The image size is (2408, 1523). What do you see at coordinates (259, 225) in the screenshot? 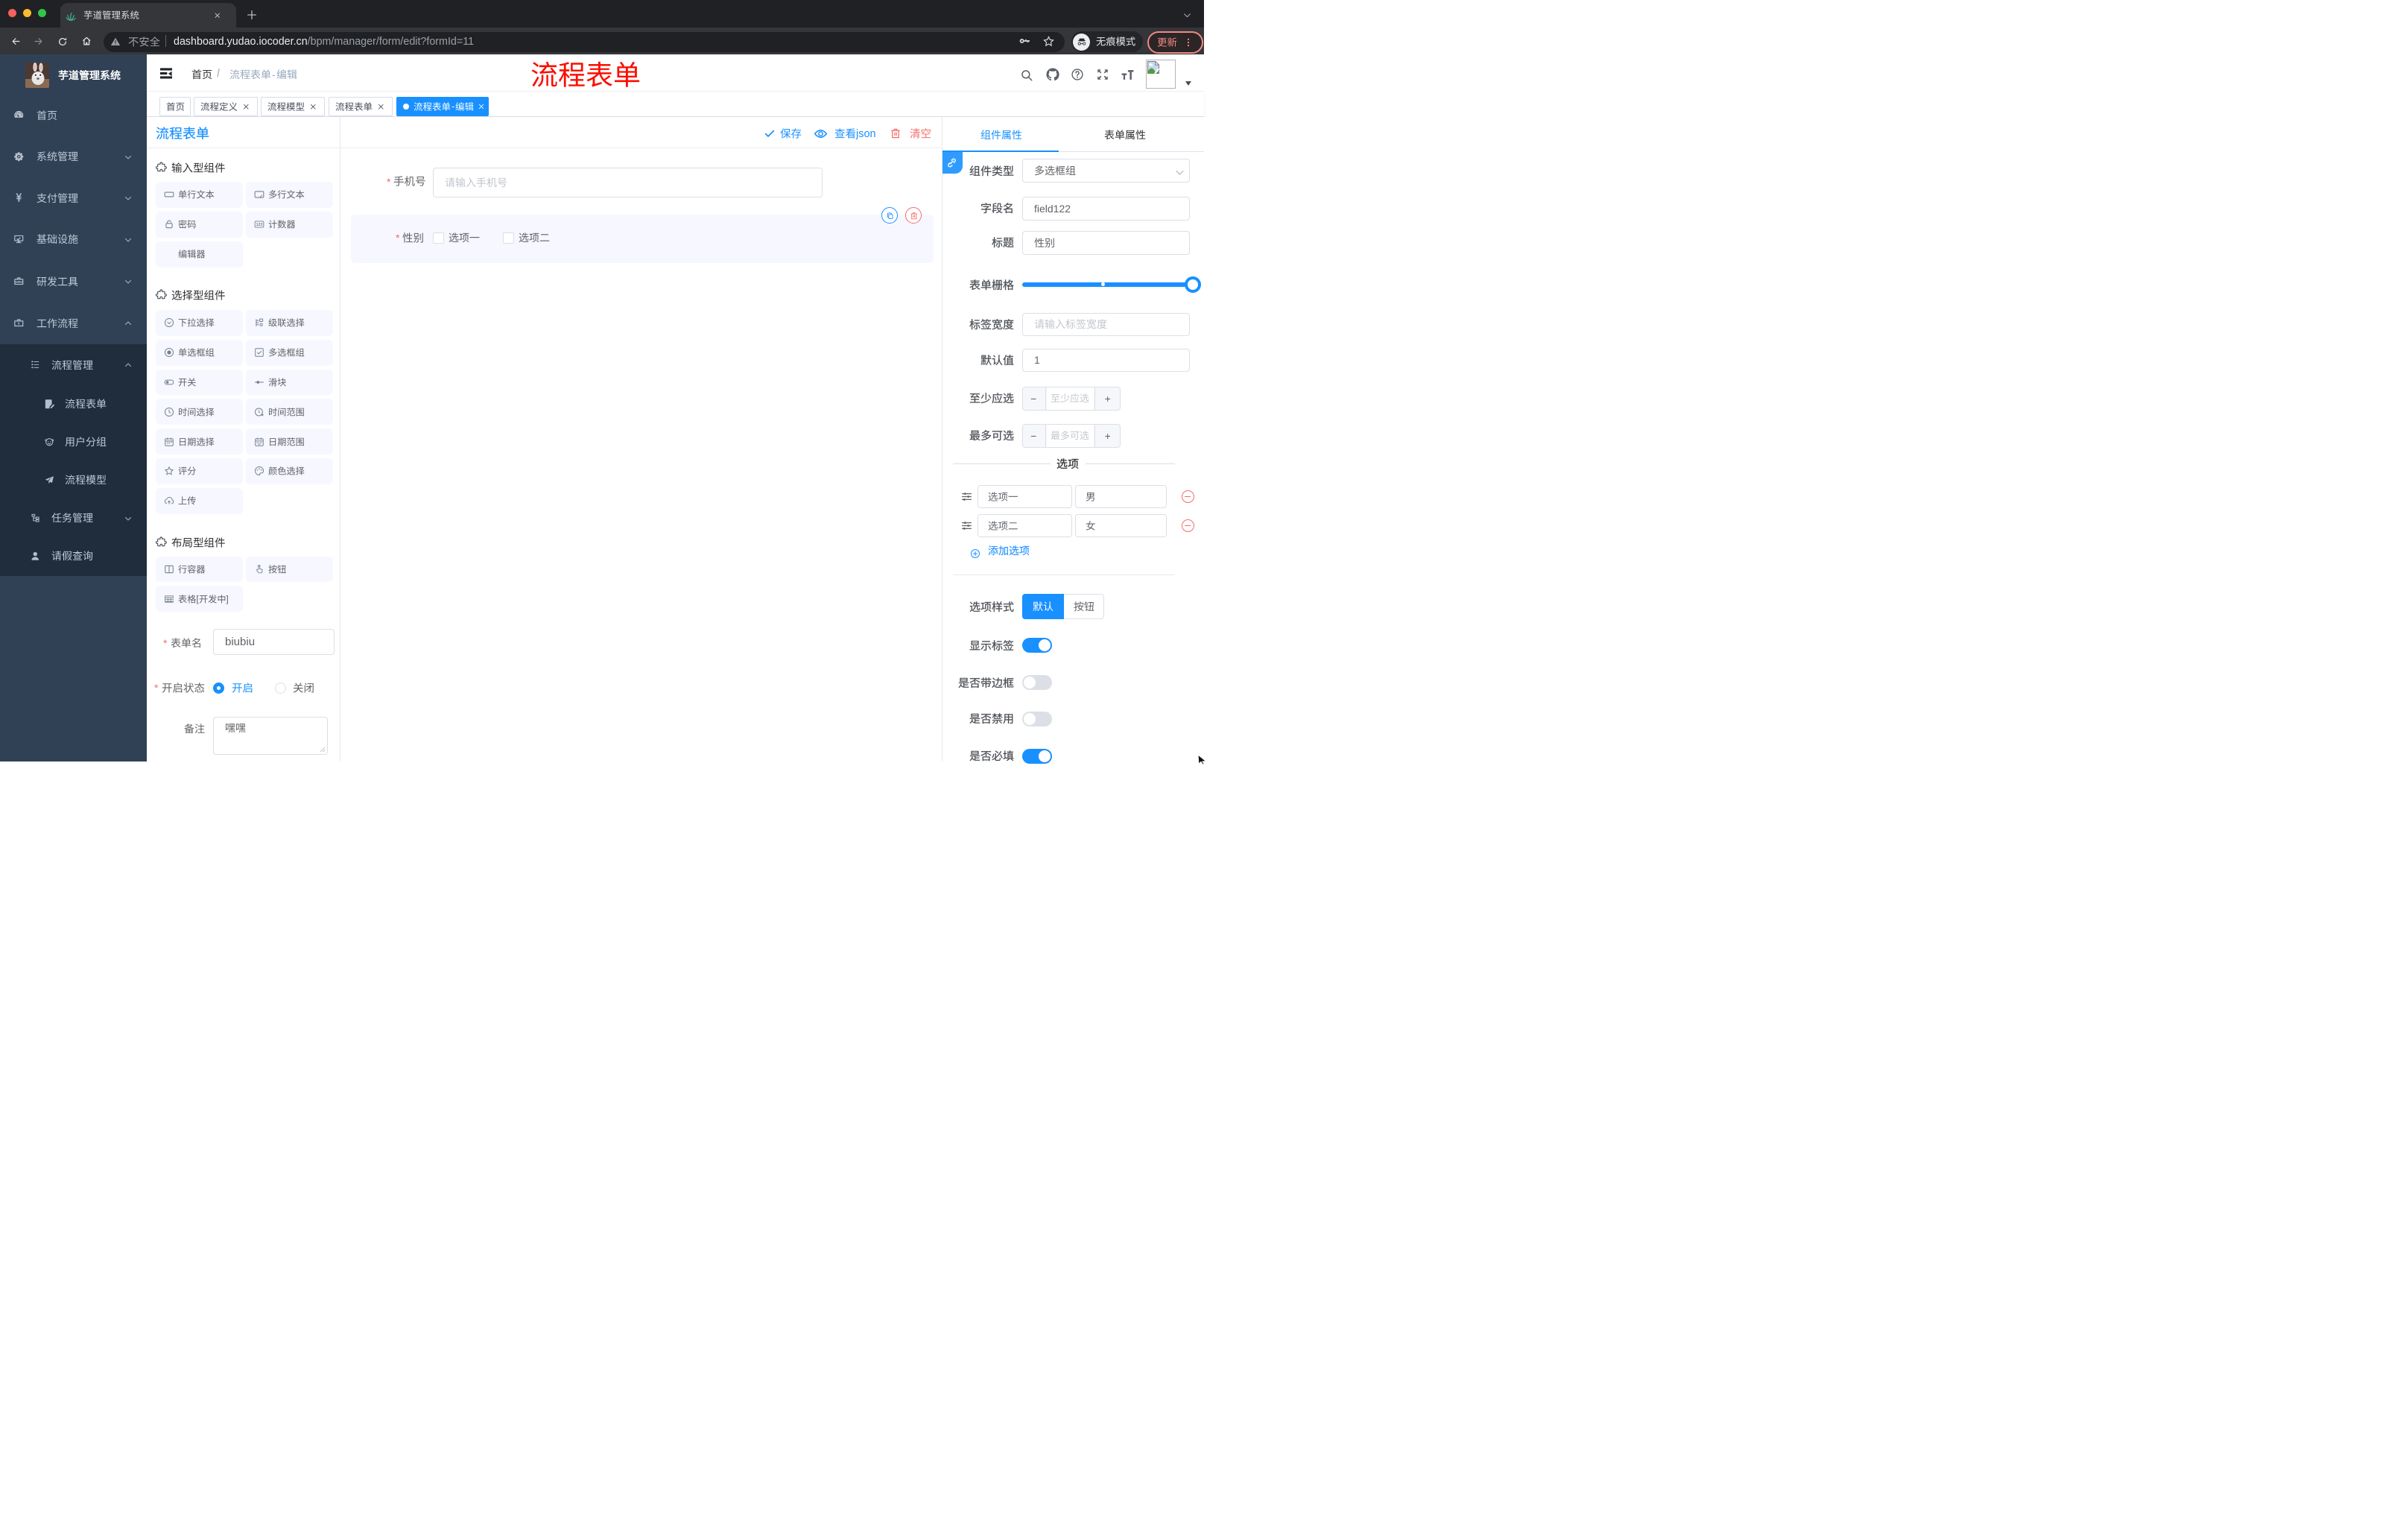
I see `svg-text: 123` at bounding box center [259, 225].